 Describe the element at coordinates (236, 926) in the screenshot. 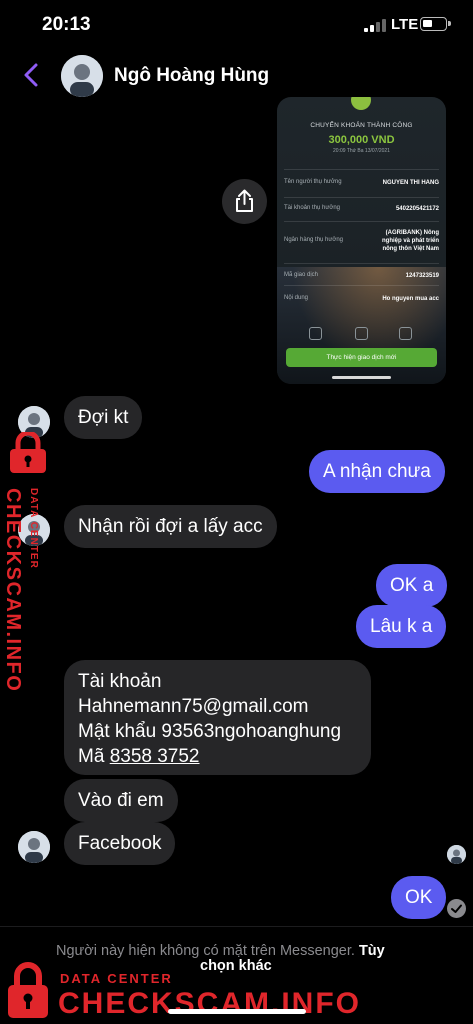

I see `footer-divider` at that location.